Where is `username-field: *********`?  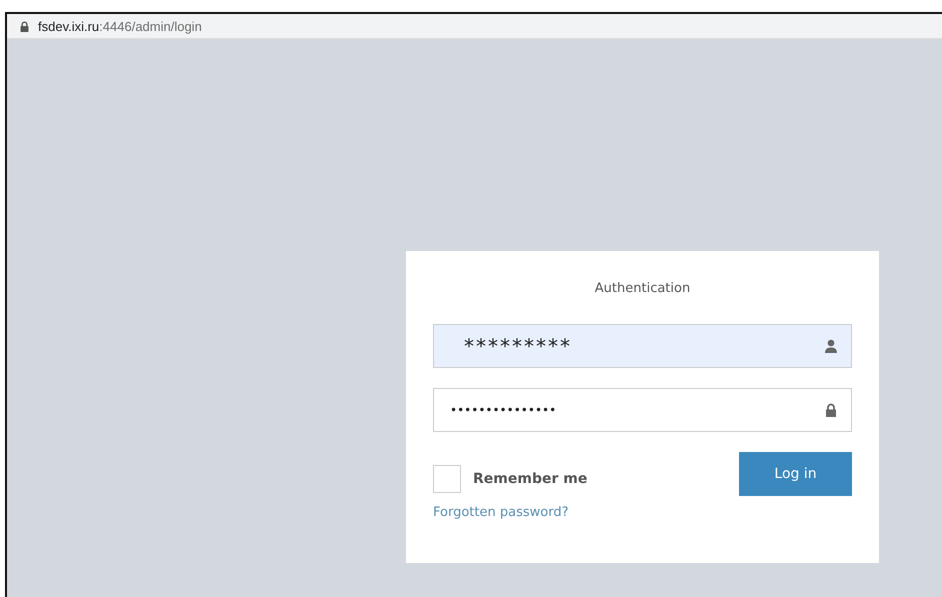 username-field: ********* is located at coordinates (642, 346).